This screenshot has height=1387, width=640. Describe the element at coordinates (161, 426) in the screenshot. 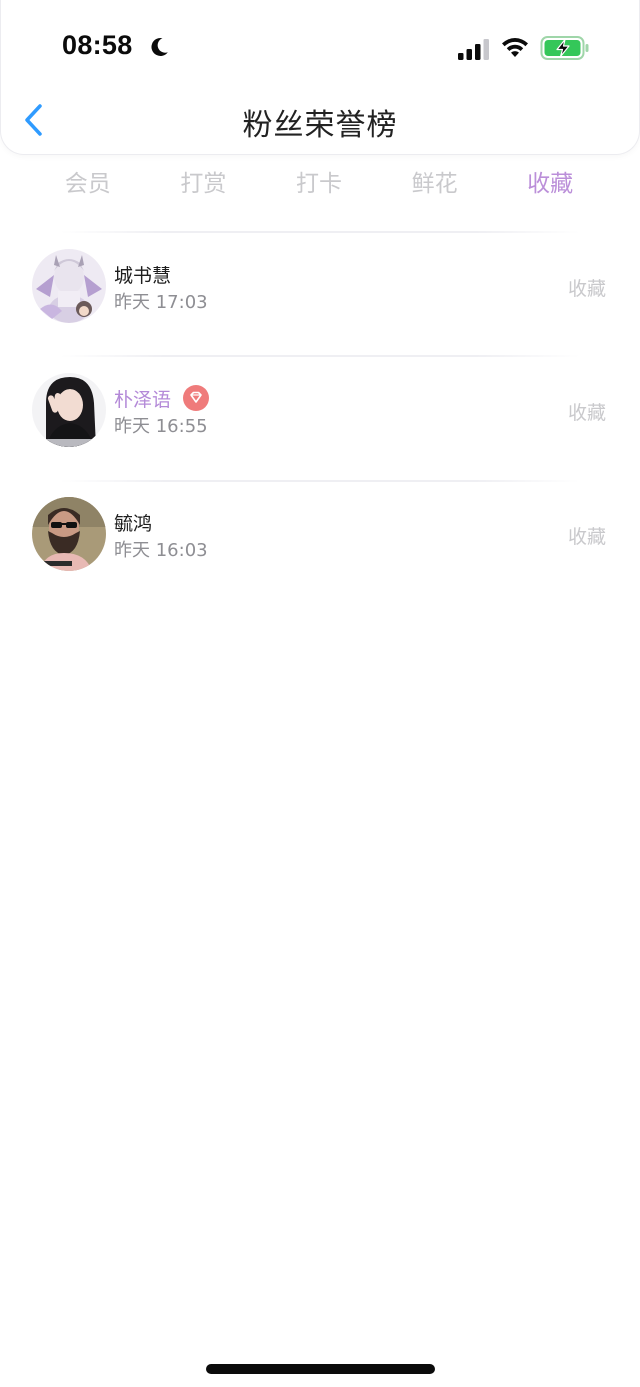

I see `fan-time: 昨天 16:55` at that location.